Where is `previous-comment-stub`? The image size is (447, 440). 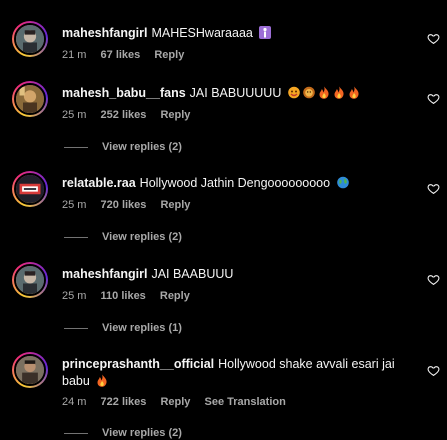
previous-comment-stub is located at coordinates (223, 4).